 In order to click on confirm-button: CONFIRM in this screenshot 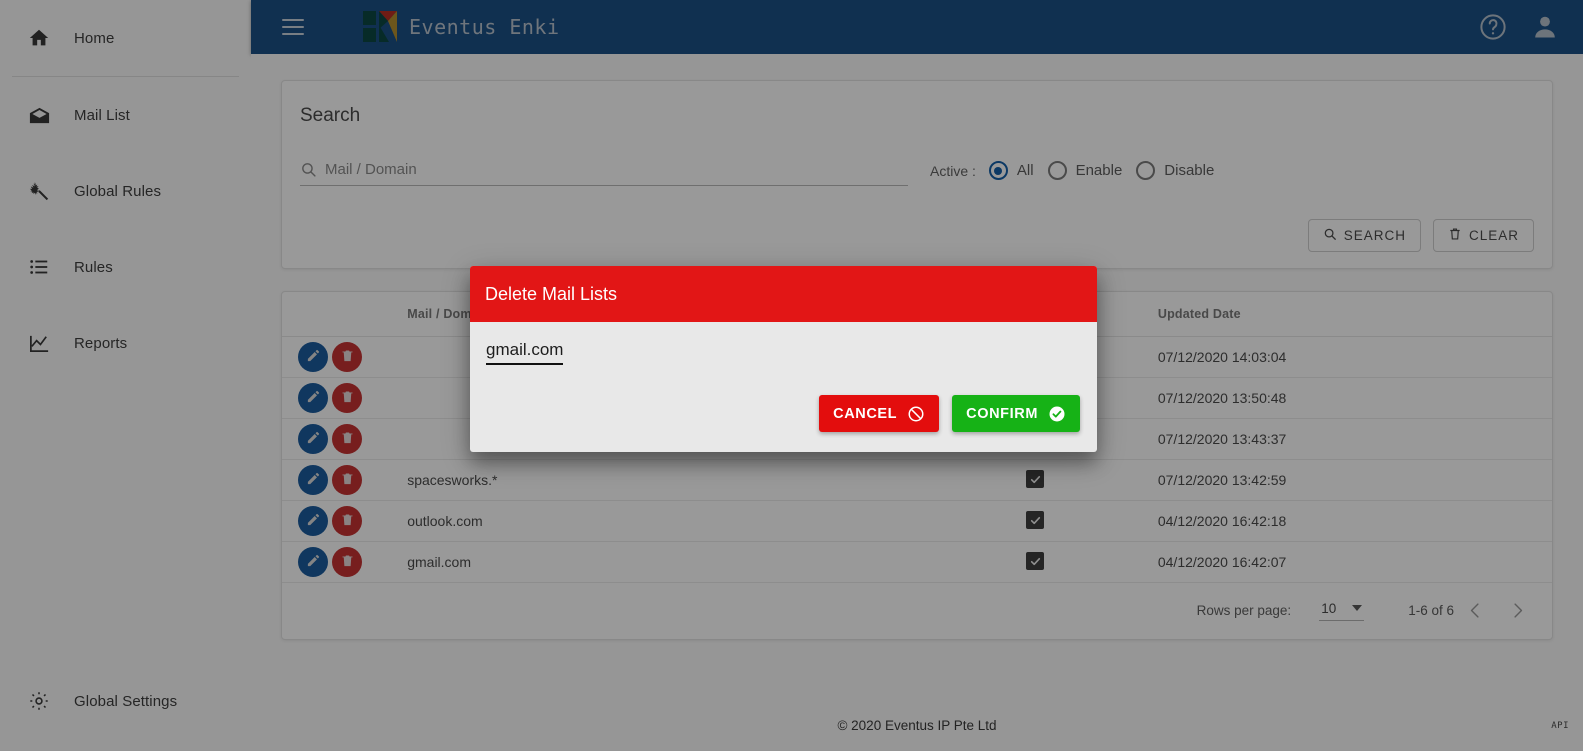, I will do `click(1016, 413)`.